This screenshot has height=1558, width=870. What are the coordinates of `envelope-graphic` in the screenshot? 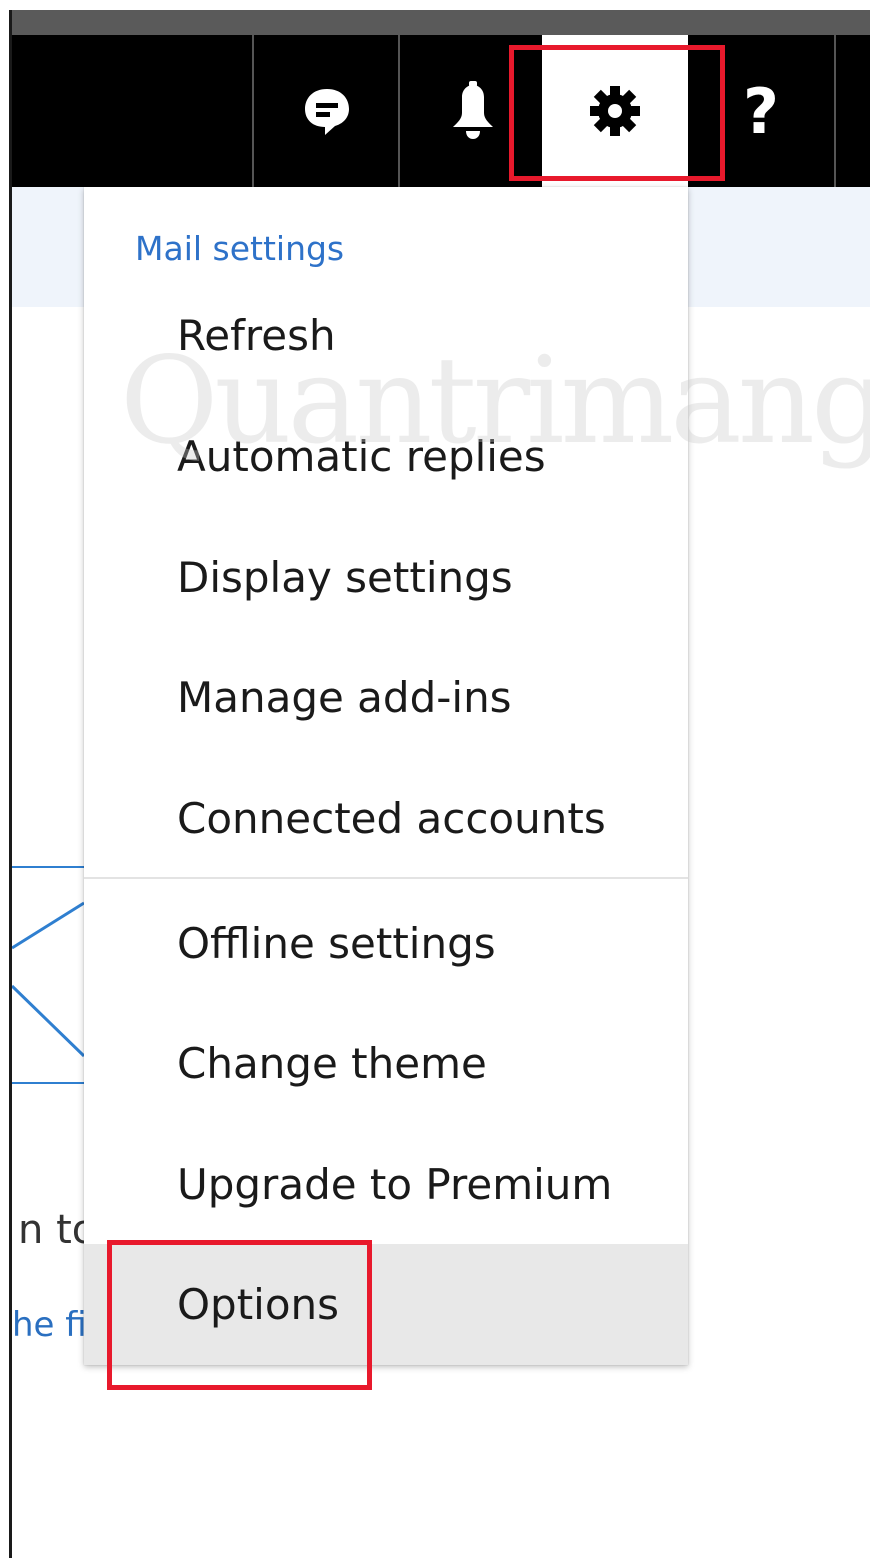 It's located at (48, 979).